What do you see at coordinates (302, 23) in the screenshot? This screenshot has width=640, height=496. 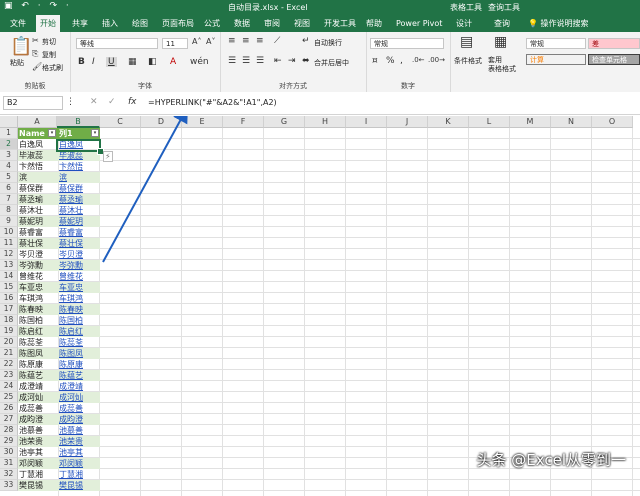 I see `tab-view: 视图` at bounding box center [302, 23].